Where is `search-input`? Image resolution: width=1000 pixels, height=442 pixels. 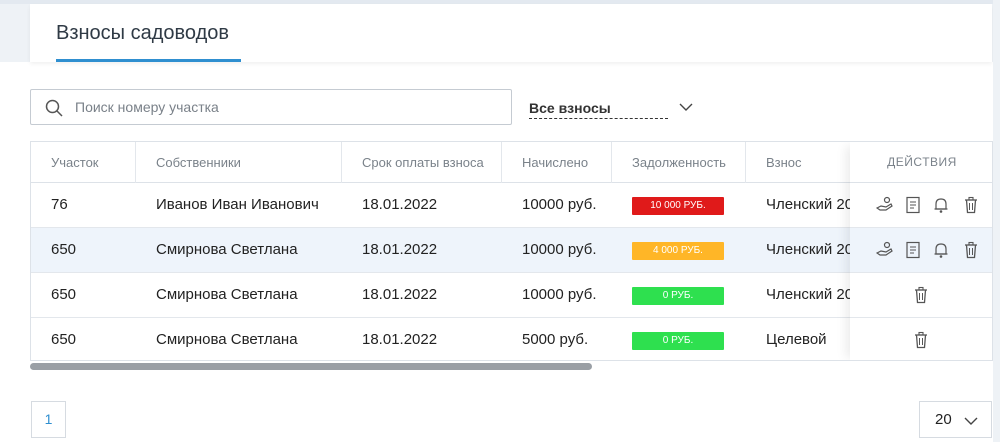 search-input is located at coordinates (285, 107).